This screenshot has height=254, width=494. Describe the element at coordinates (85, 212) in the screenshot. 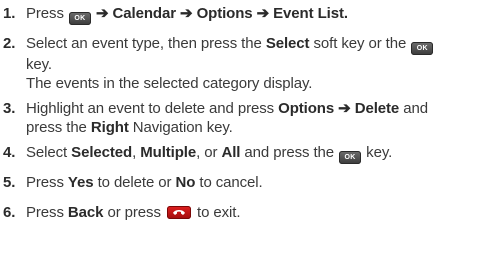

I see `back-label: Back` at that location.